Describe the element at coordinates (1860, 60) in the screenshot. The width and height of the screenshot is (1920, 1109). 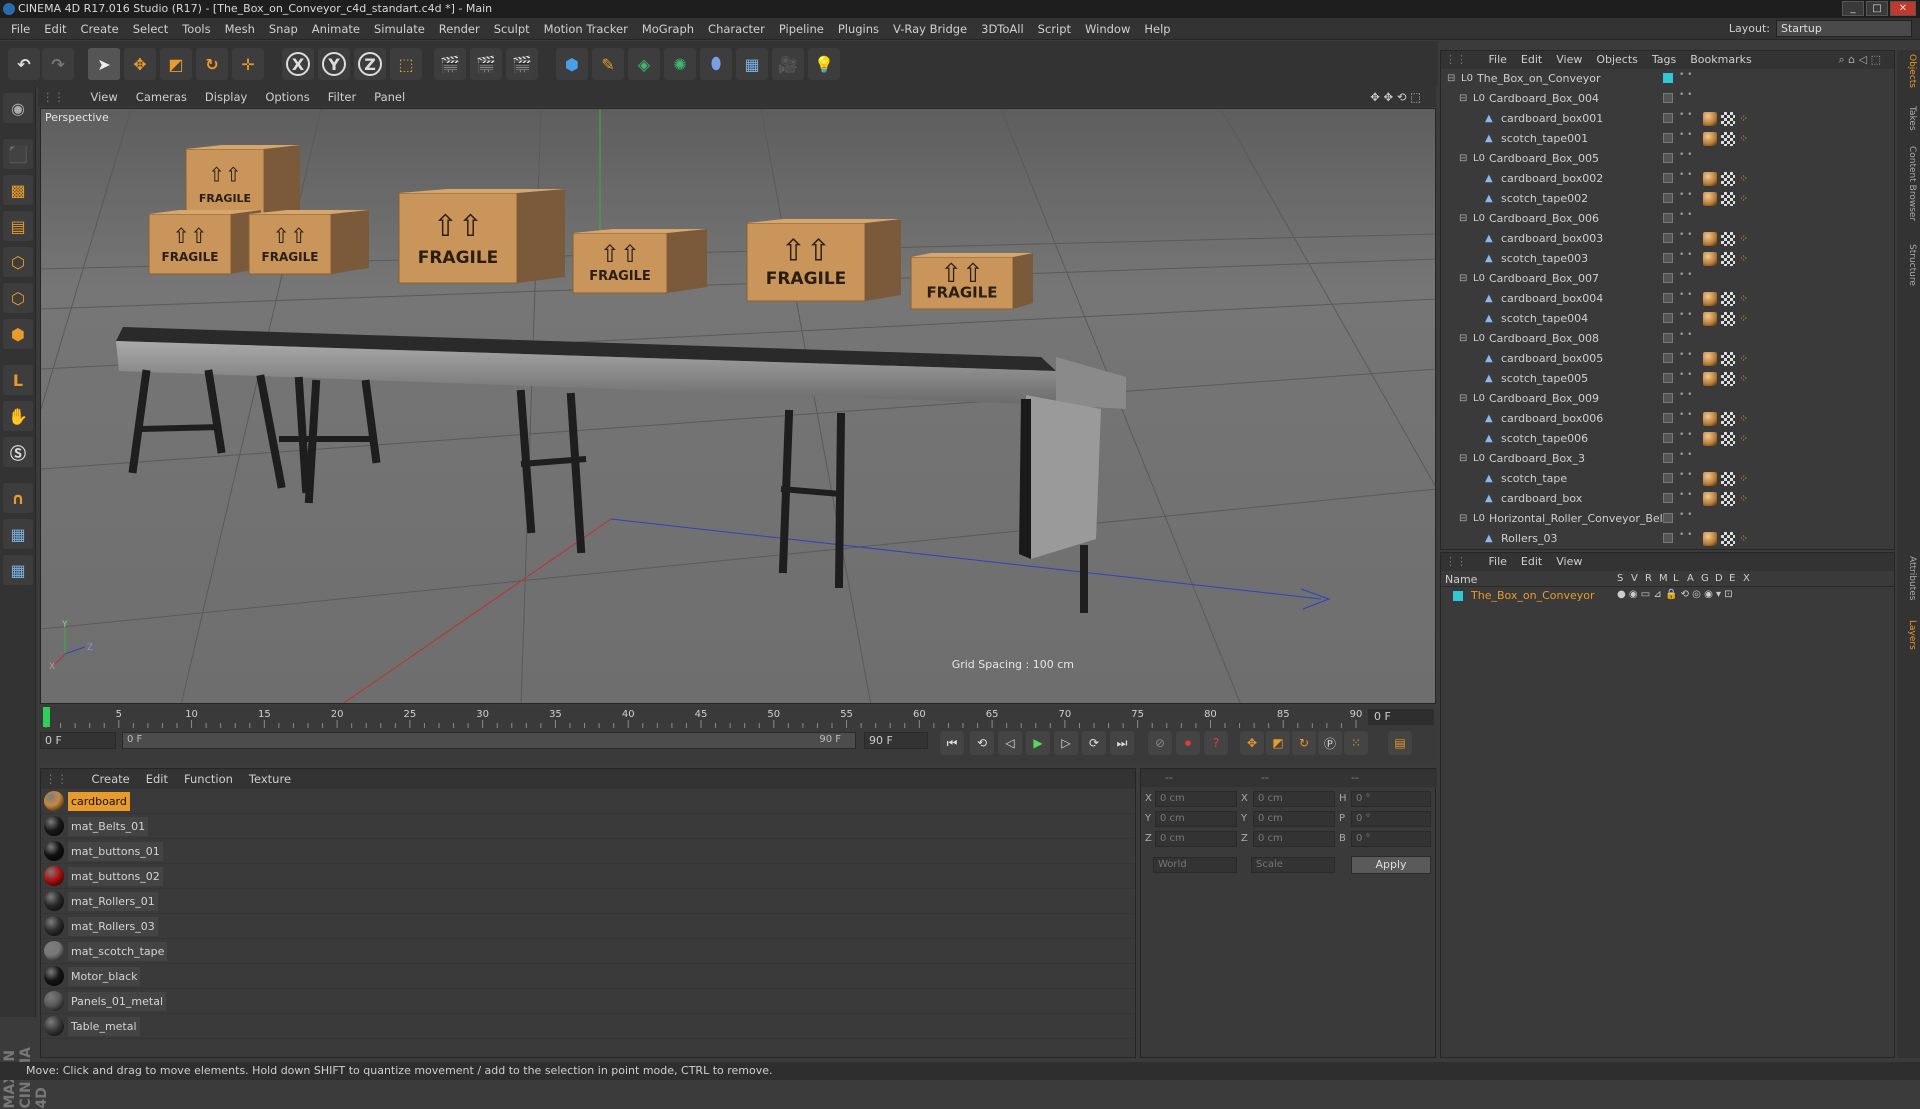
I see `object-search-icons: ⌕ ⌂ ◁ ⬚` at that location.